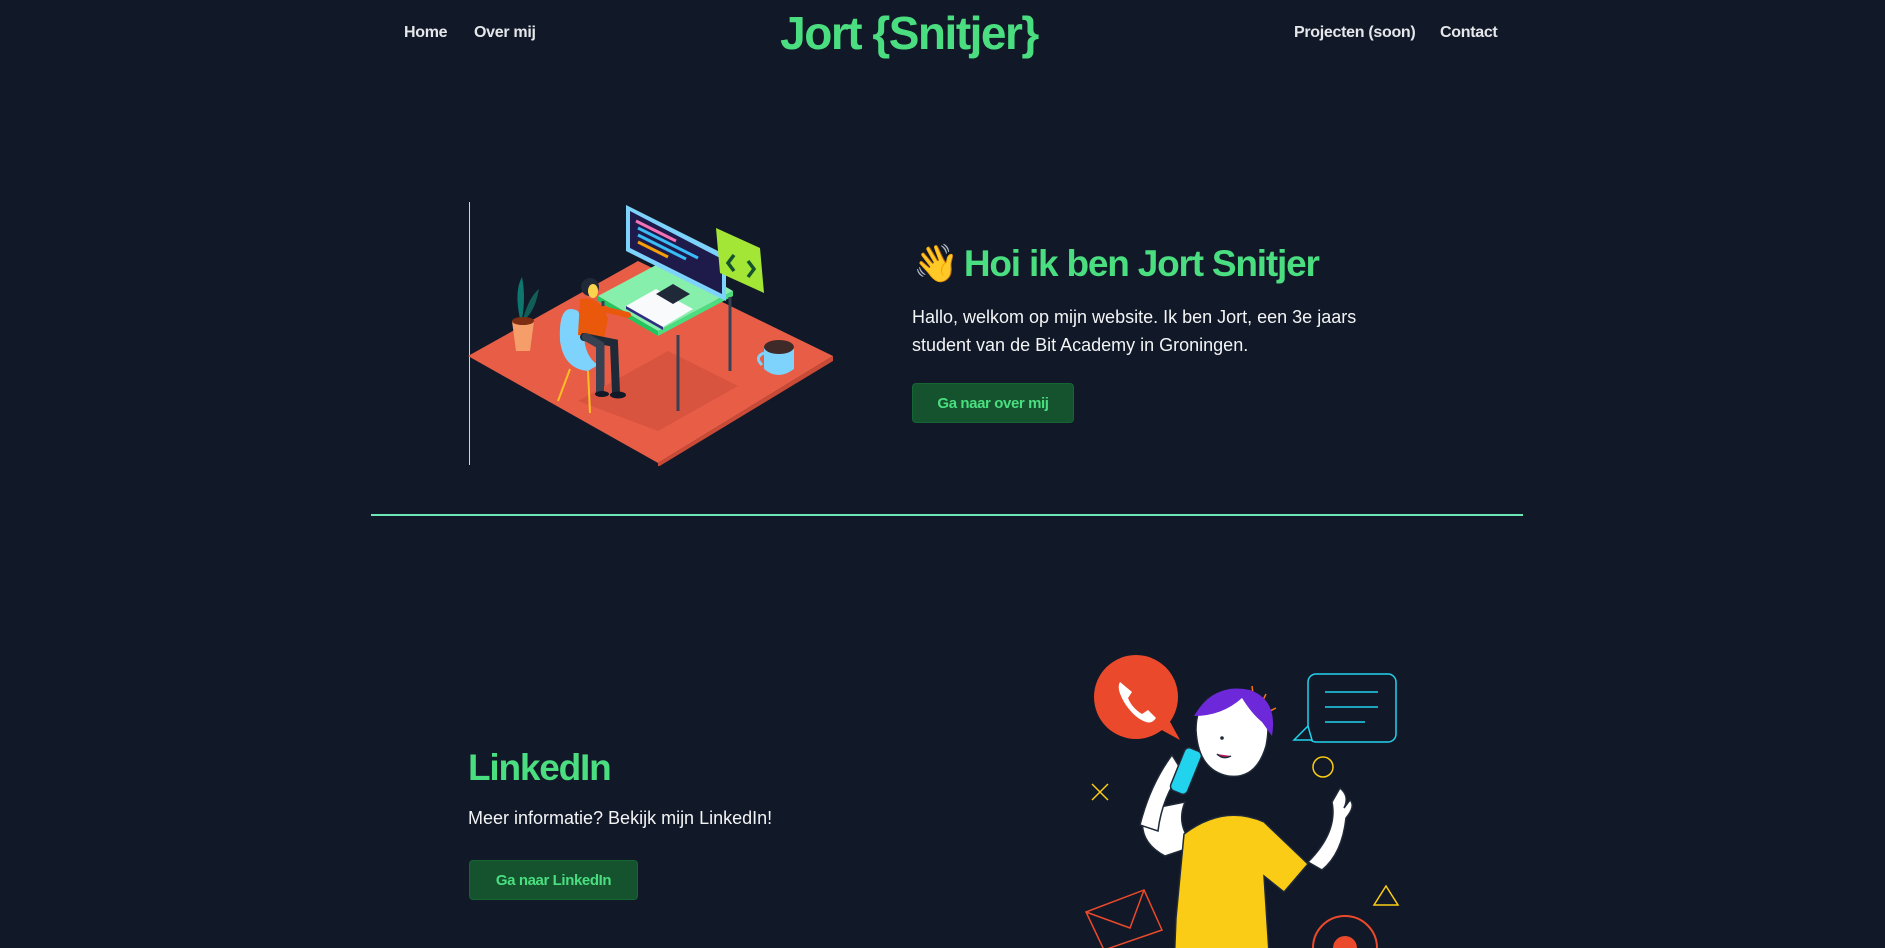 The height and width of the screenshot is (948, 1885). I want to click on site-brand-logo: Jort {Snitjer}, so click(909, 33).